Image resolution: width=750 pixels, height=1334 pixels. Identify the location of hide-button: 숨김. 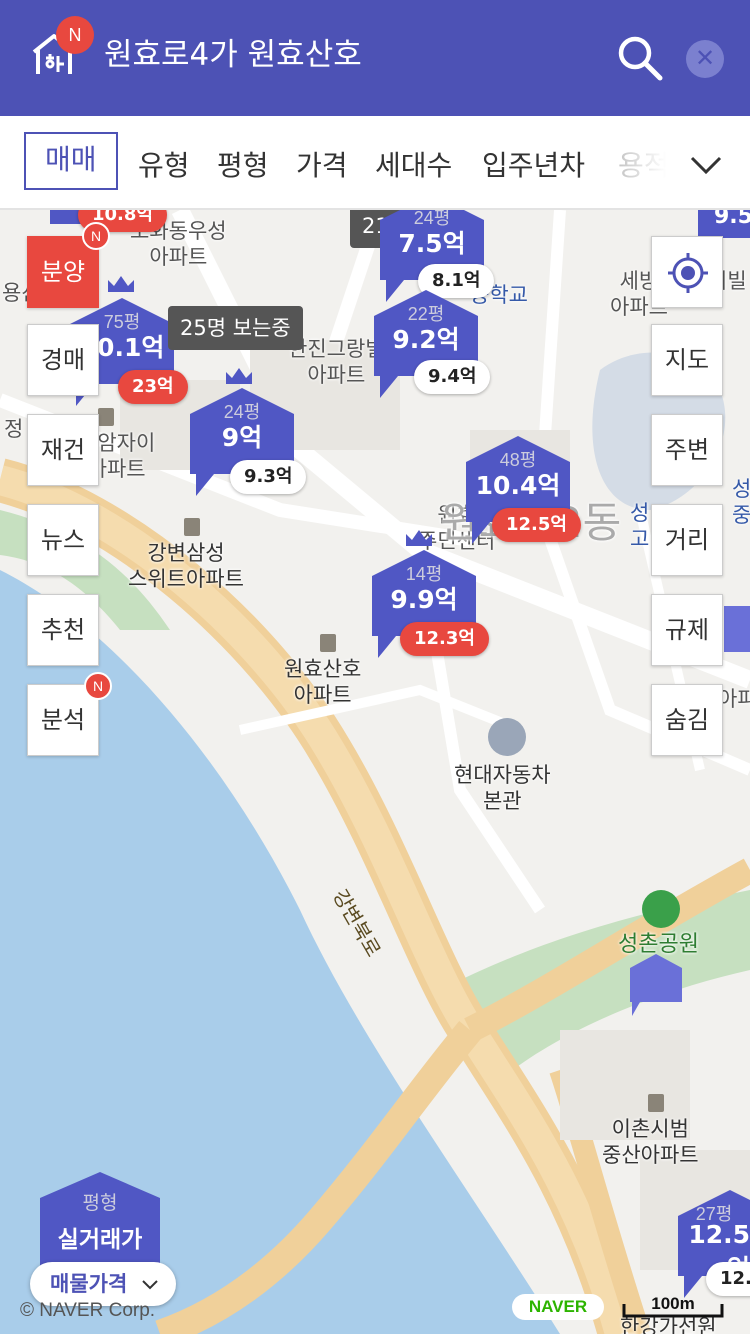
(687, 720).